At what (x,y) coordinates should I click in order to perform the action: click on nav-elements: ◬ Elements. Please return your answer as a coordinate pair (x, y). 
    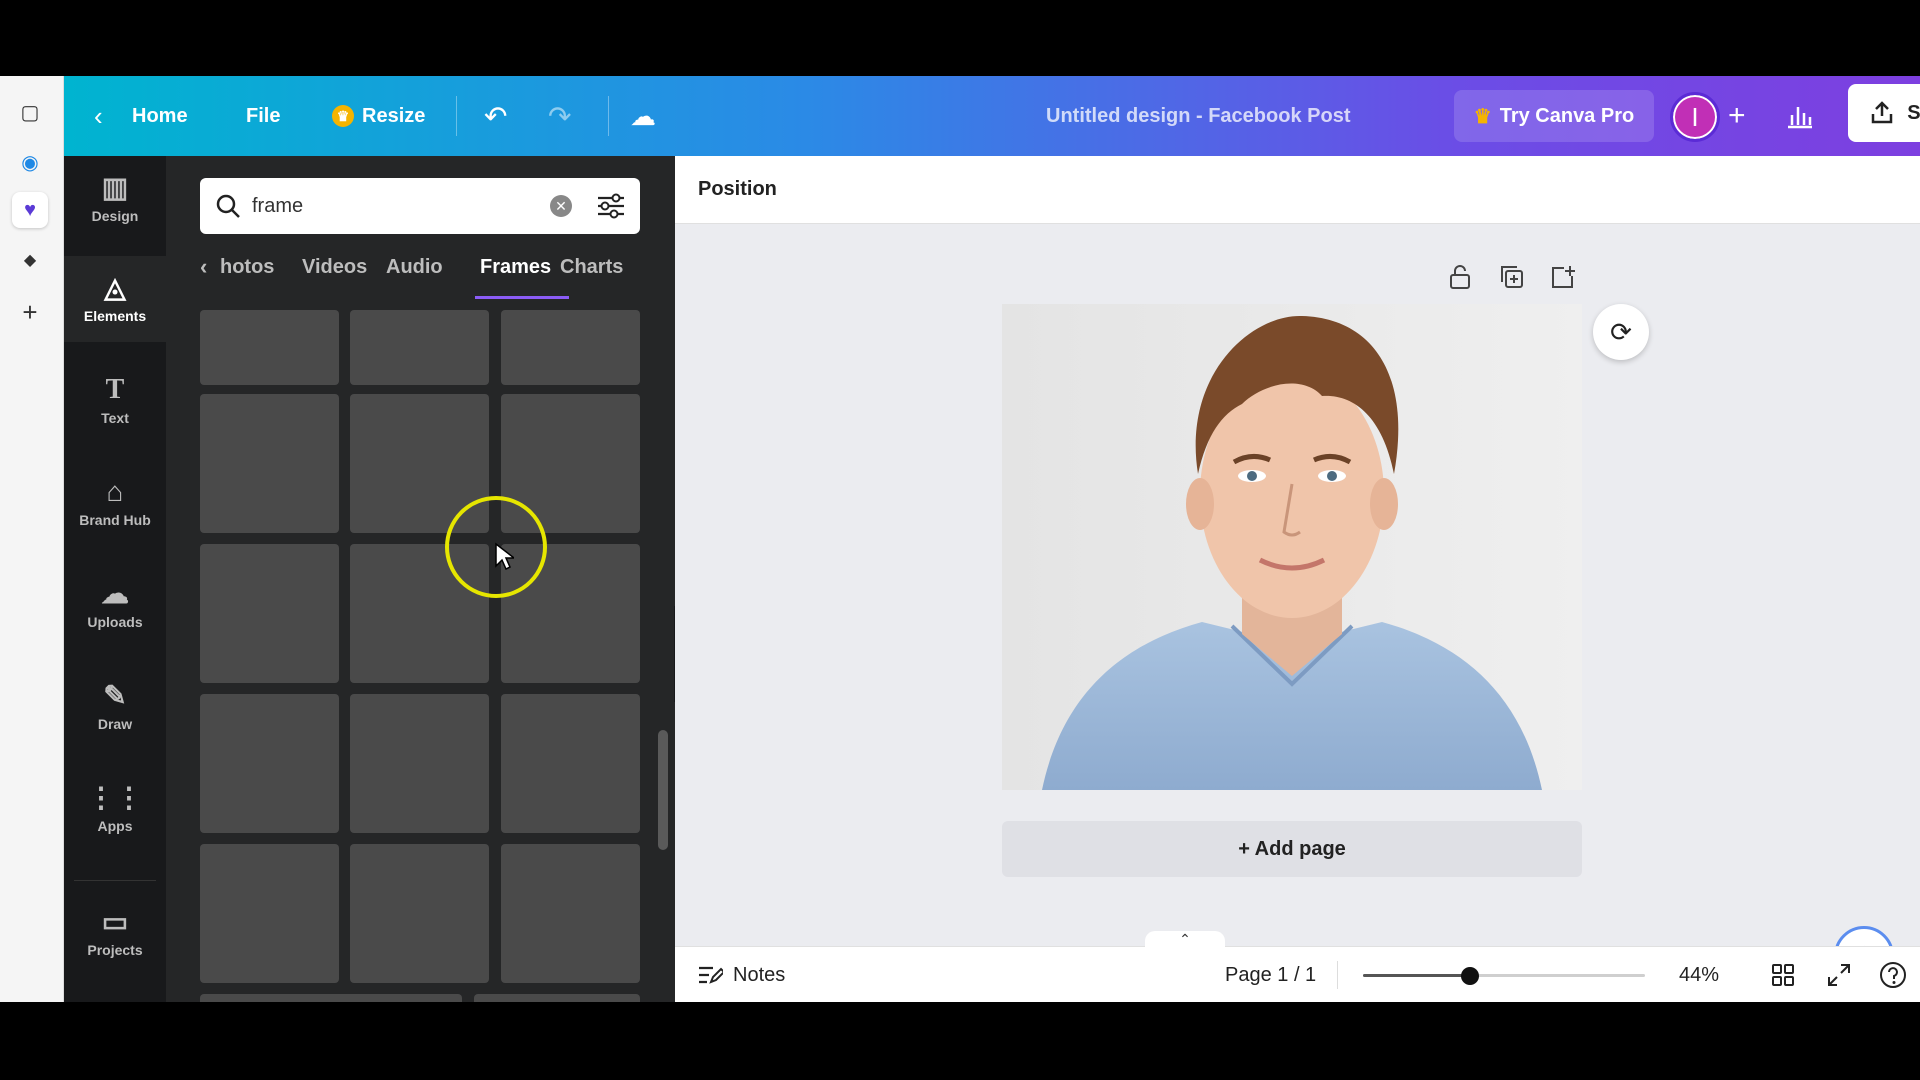
    Looking at the image, I should click on (115, 299).